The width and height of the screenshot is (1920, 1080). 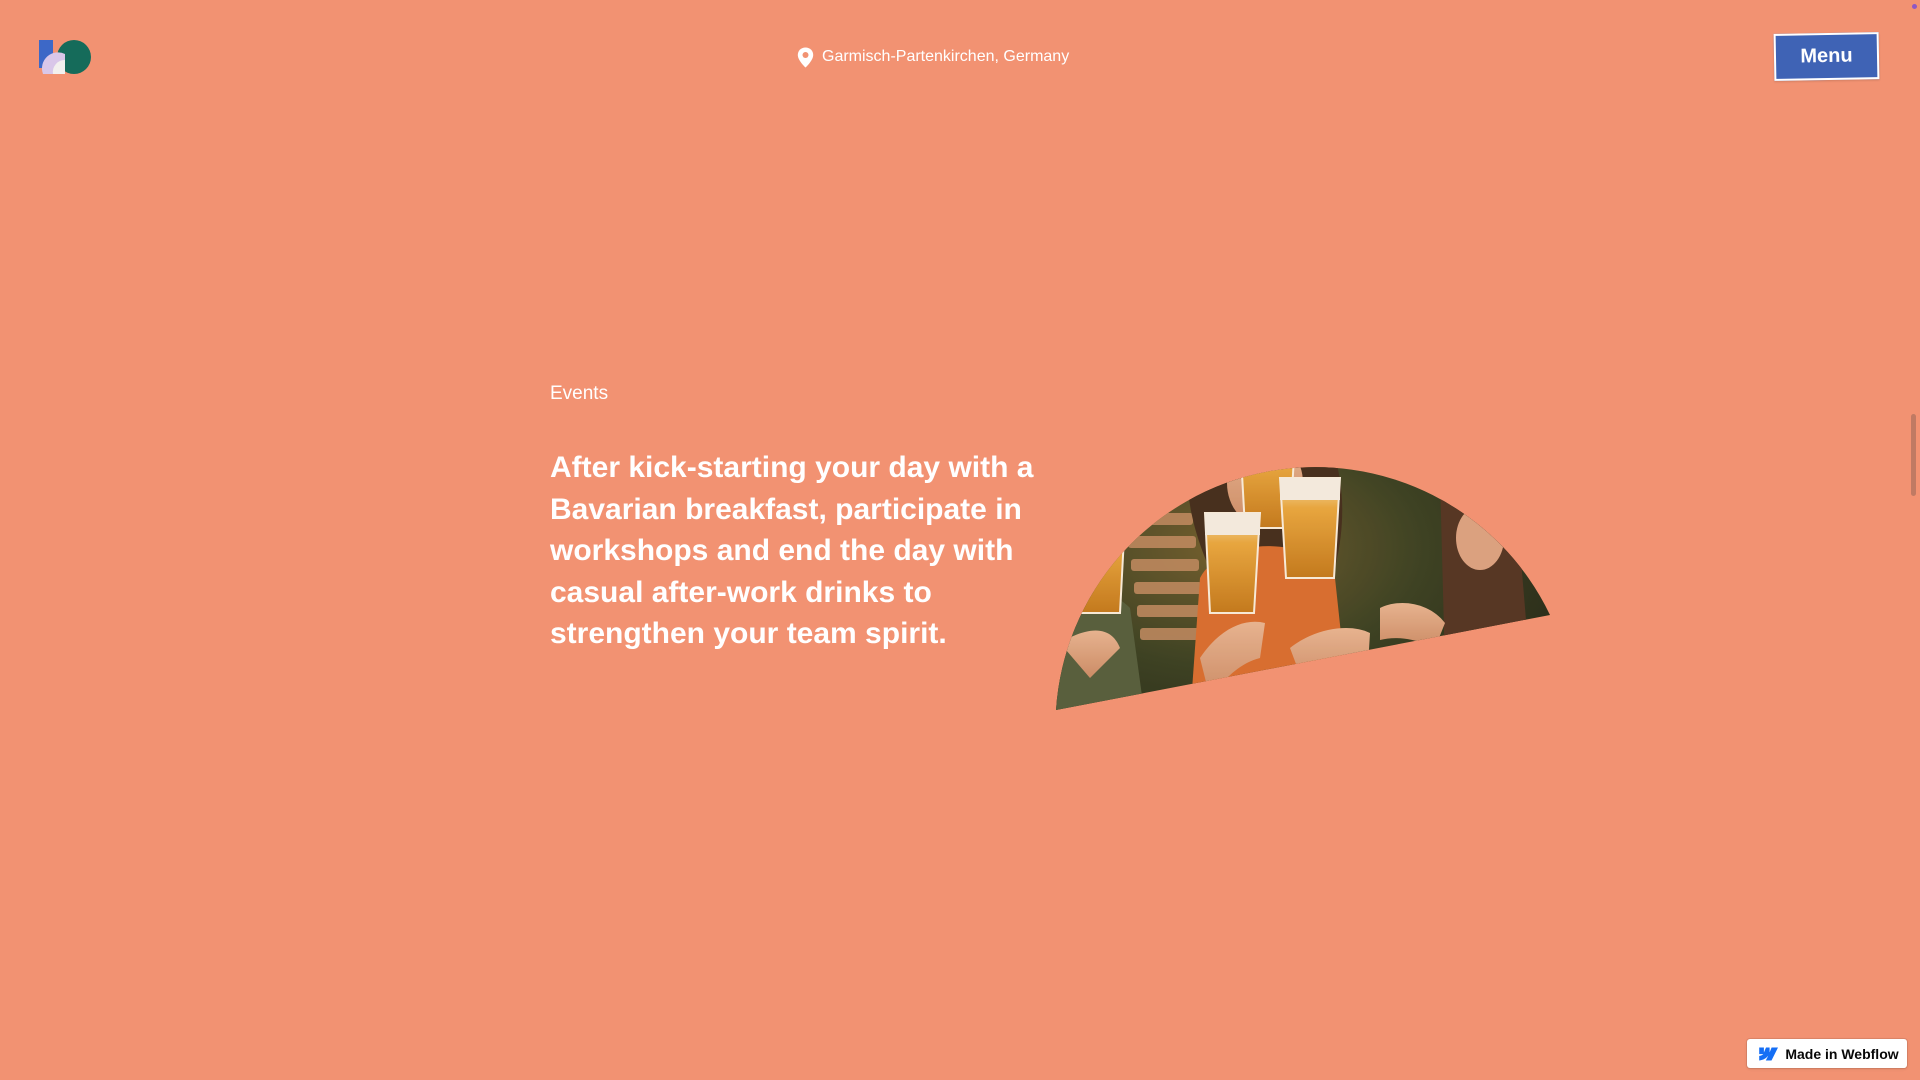 I want to click on made-in-webflow-badge: Made in Webflow, so click(x=1827, y=1053).